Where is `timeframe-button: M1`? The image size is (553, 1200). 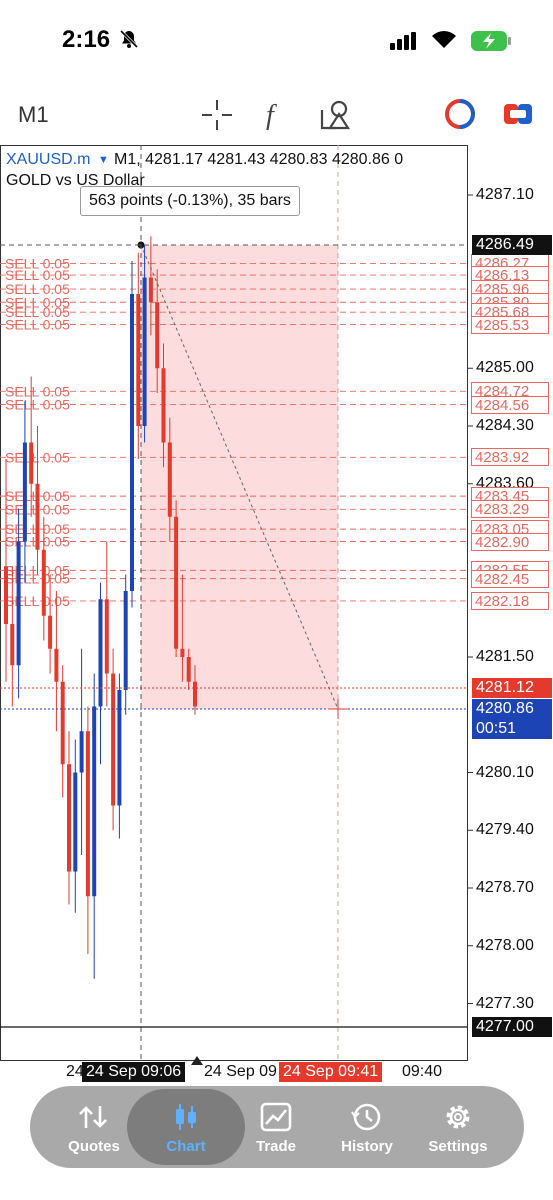
timeframe-button: M1 is located at coordinates (33, 115).